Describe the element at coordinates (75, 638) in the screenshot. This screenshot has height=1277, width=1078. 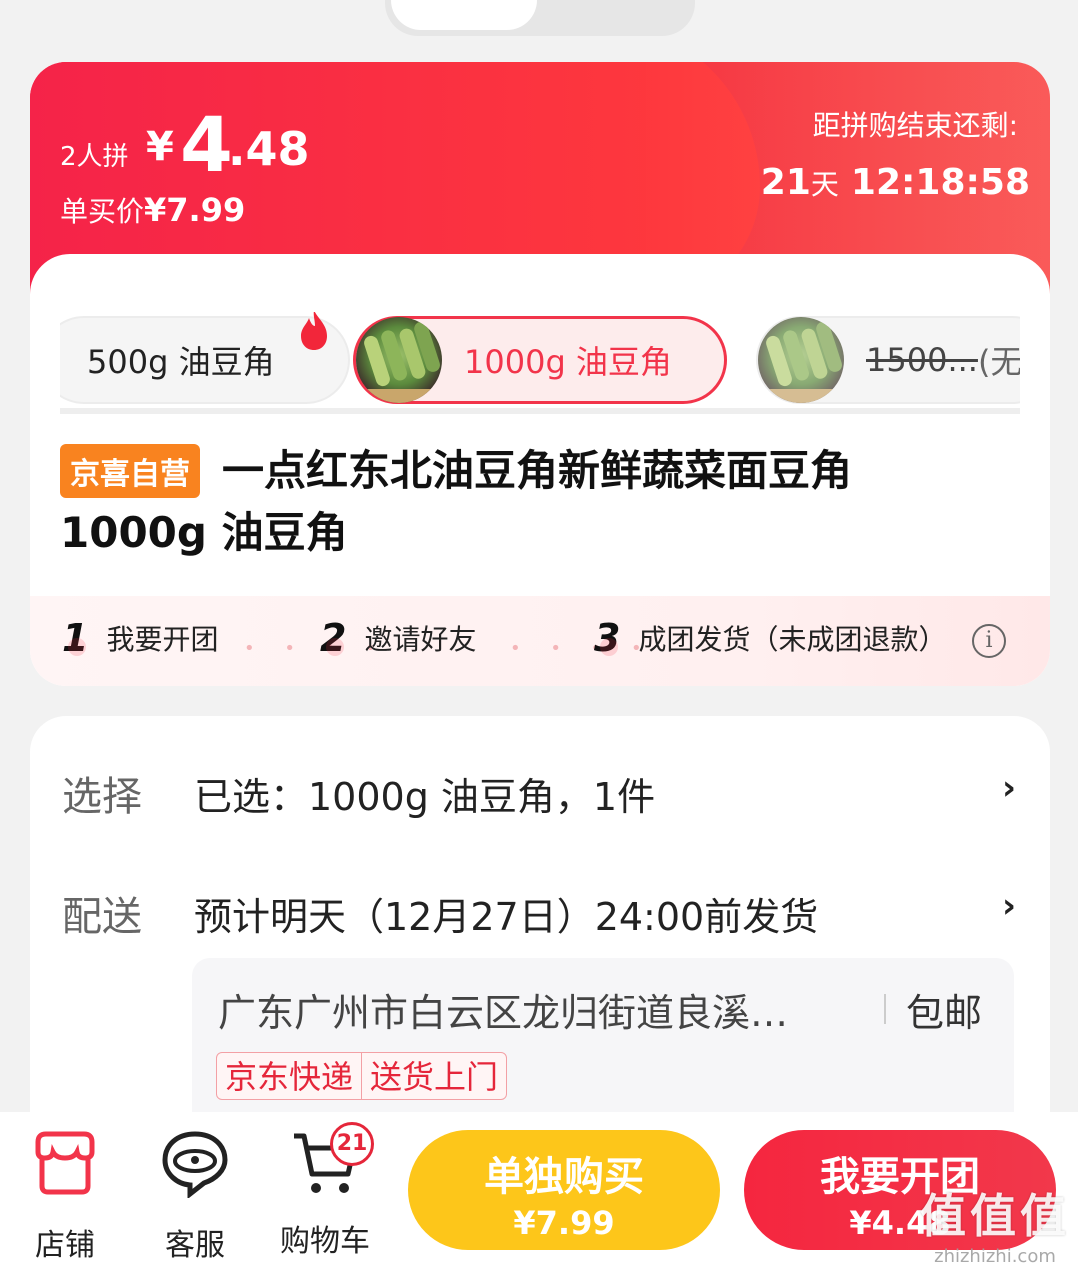
I see `step-number: 1` at that location.